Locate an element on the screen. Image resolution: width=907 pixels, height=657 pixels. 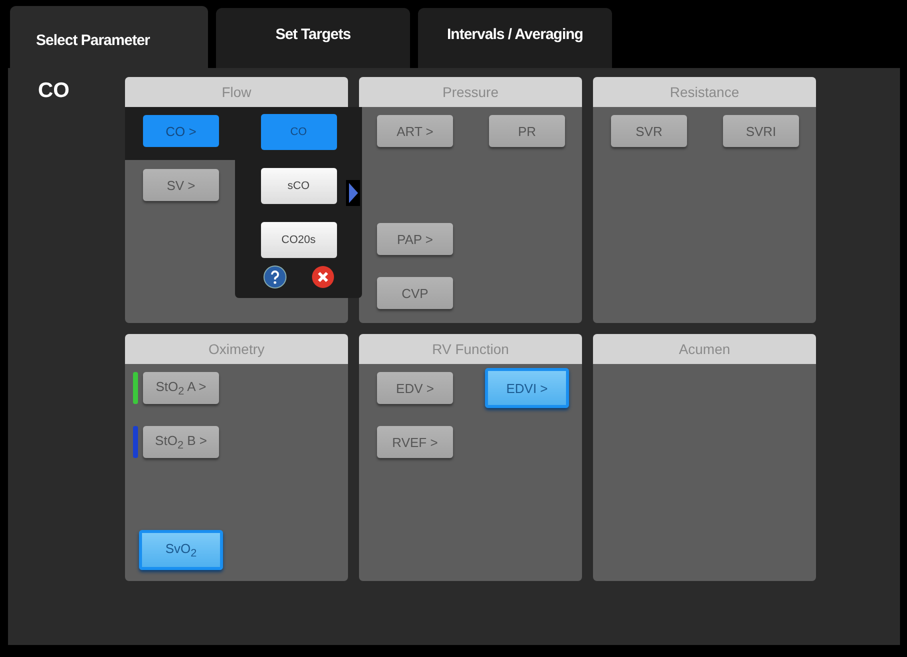
option-button: sCO is located at coordinates (298, 186).